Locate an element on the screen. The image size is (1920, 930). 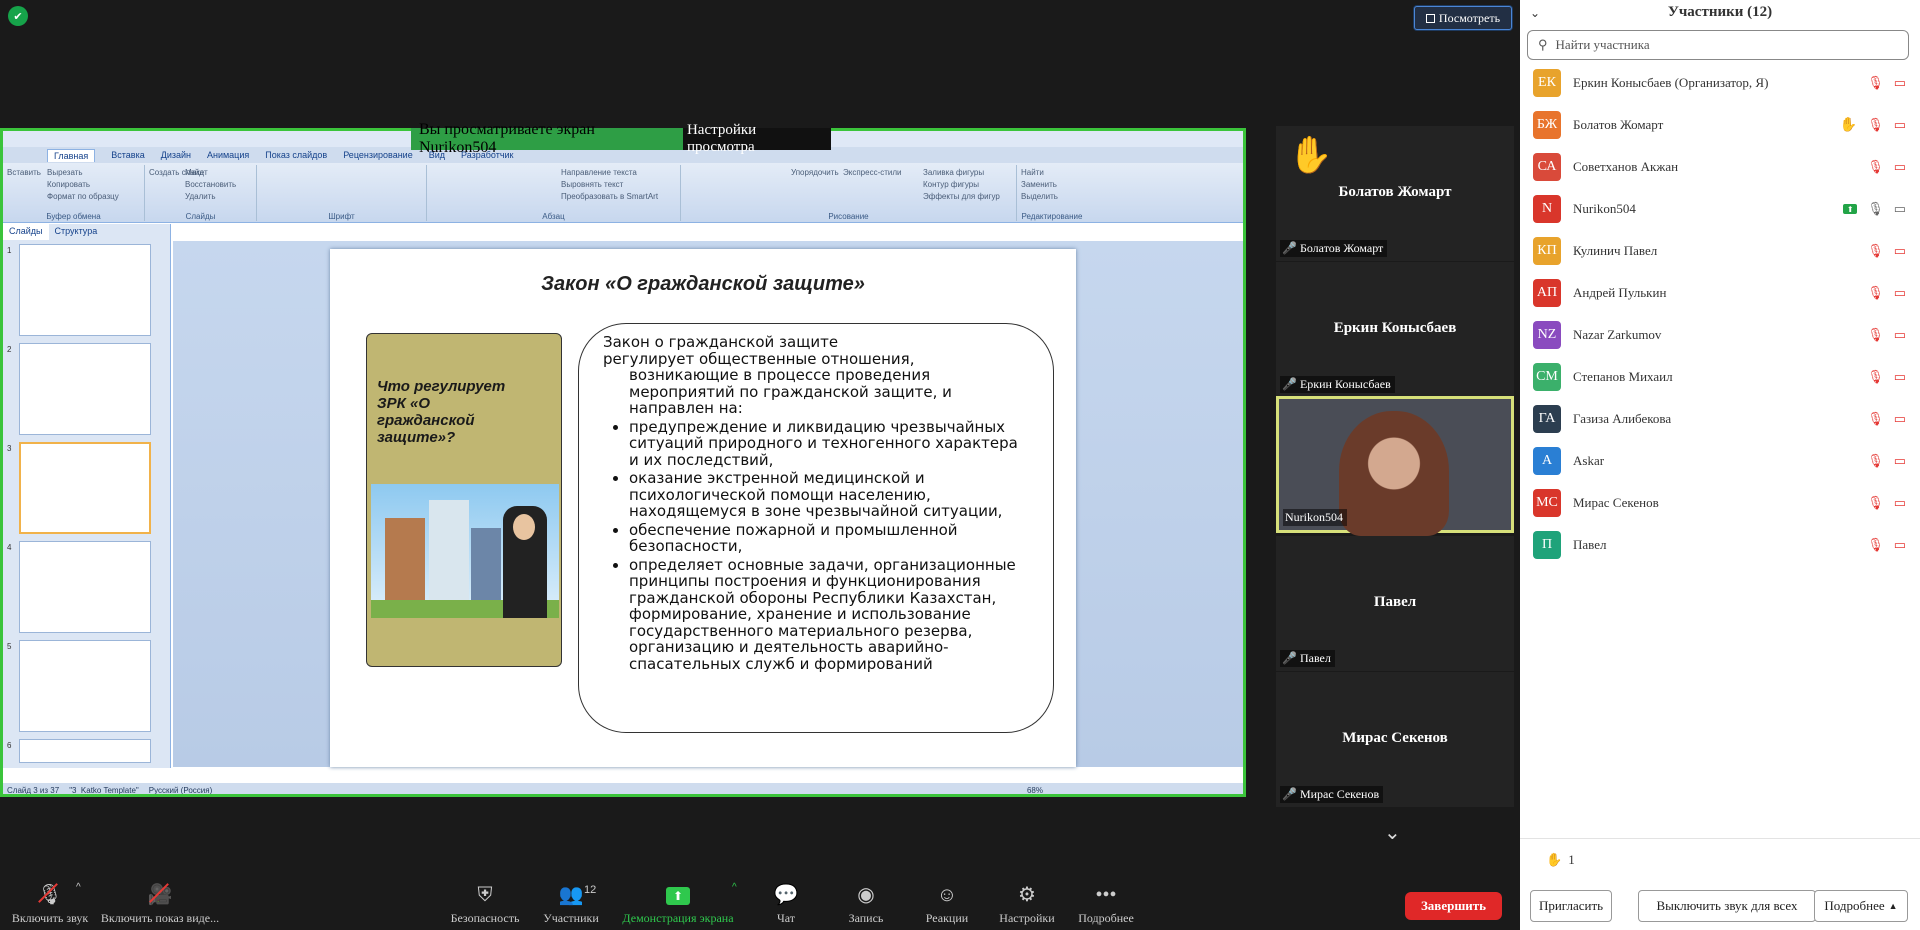
video-tile: Мирас Секенов 🎤 Мирас Секенов is located at coordinates (1395, 739).